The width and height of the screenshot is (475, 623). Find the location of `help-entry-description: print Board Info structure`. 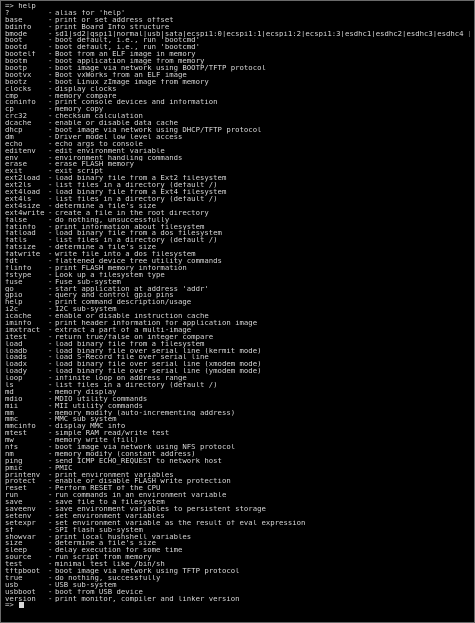

help-entry-description: print Board Info structure is located at coordinates (112, 27).